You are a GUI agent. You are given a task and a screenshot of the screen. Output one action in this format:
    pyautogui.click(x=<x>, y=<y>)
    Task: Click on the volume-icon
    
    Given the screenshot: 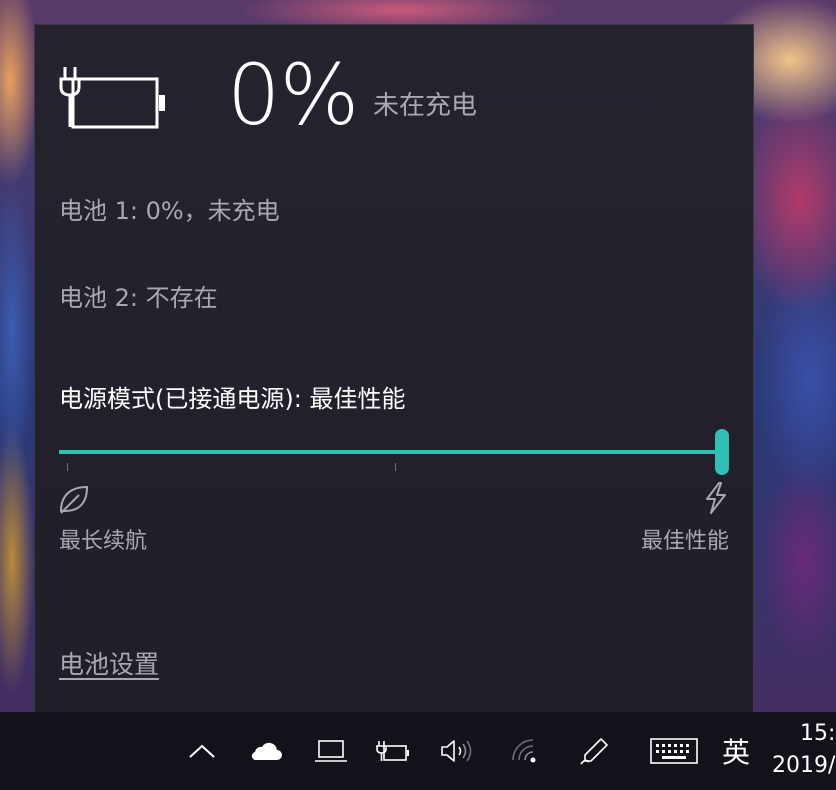 What is the action you would take?
    pyautogui.click(x=457, y=751)
    